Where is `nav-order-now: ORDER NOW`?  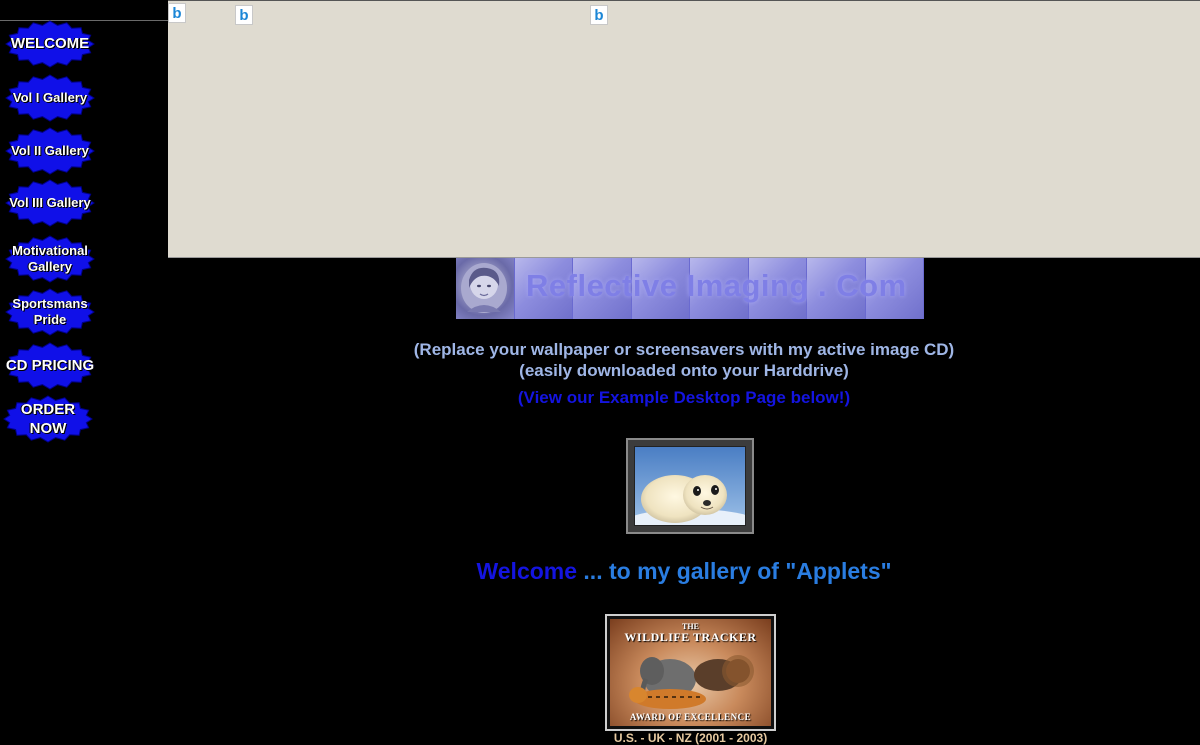
nav-order-now: ORDER NOW is located at coordinates (48, 419).